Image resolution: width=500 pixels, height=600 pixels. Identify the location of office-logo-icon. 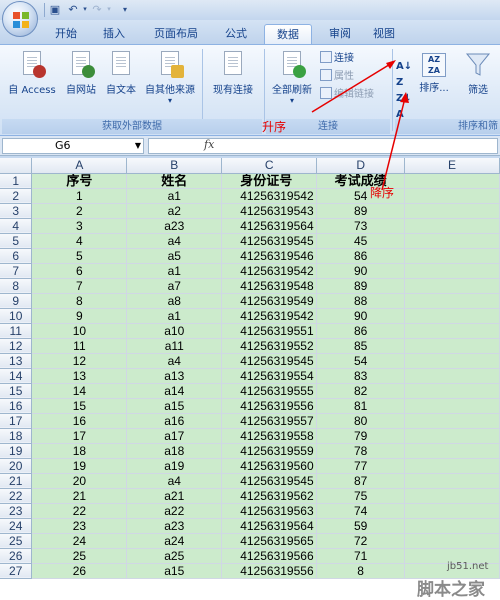
(21, 20).